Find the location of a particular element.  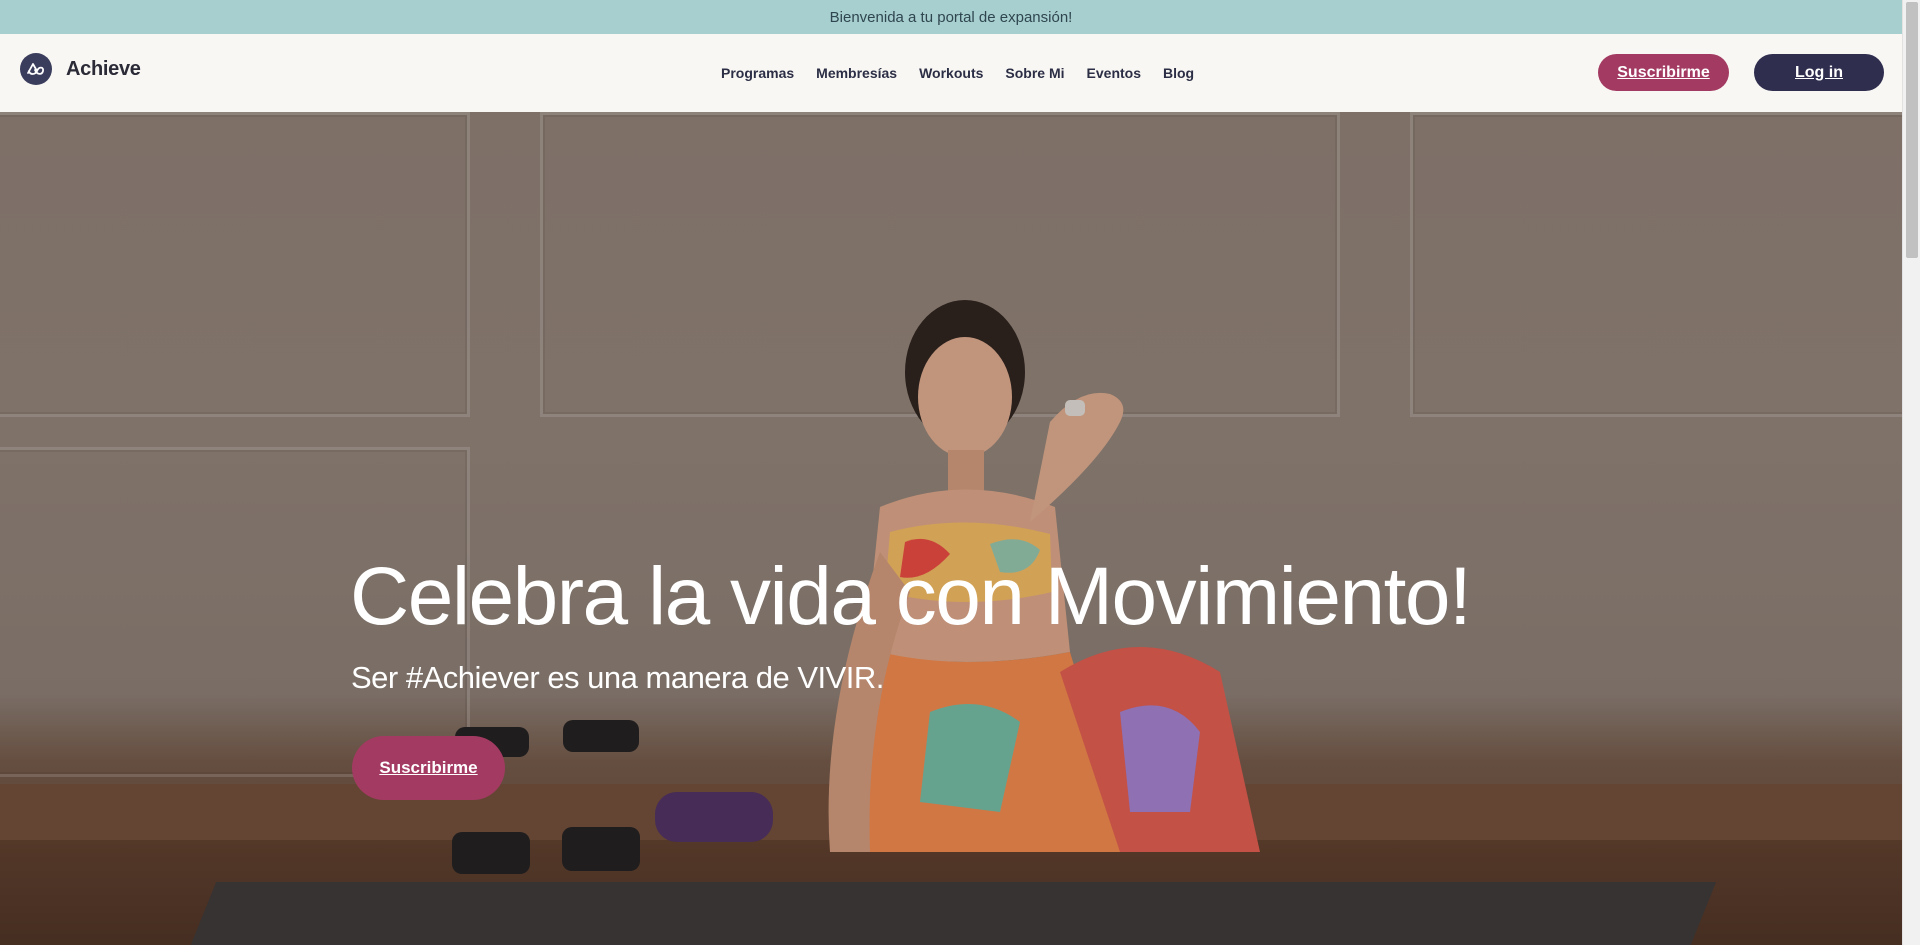

nav-item-workouts: Workouts is located at coordinates (951, 73).